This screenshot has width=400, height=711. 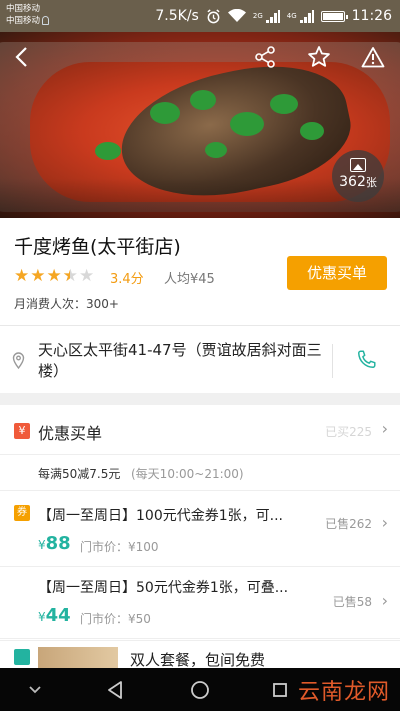 I want to click on collapse-button, so click(x=35, y=689).